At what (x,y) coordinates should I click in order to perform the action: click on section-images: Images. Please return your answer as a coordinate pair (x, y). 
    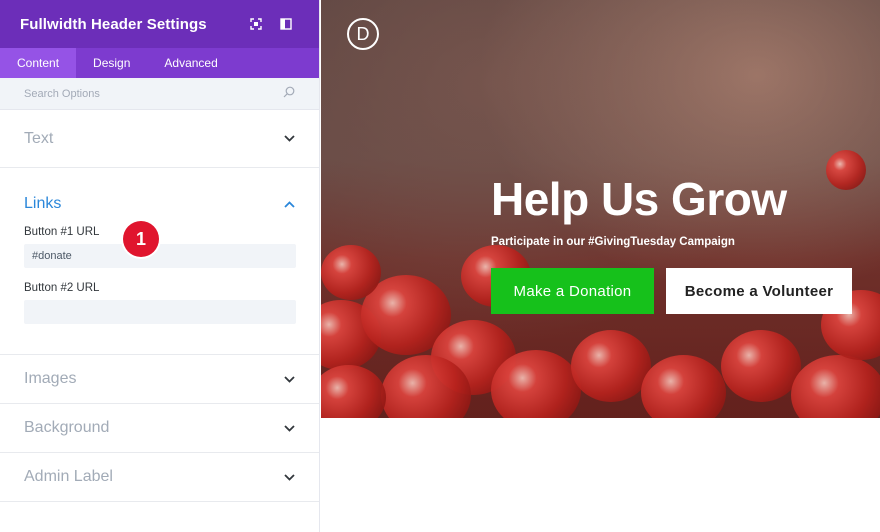
    Looking at the image, I should click on (159, 379).